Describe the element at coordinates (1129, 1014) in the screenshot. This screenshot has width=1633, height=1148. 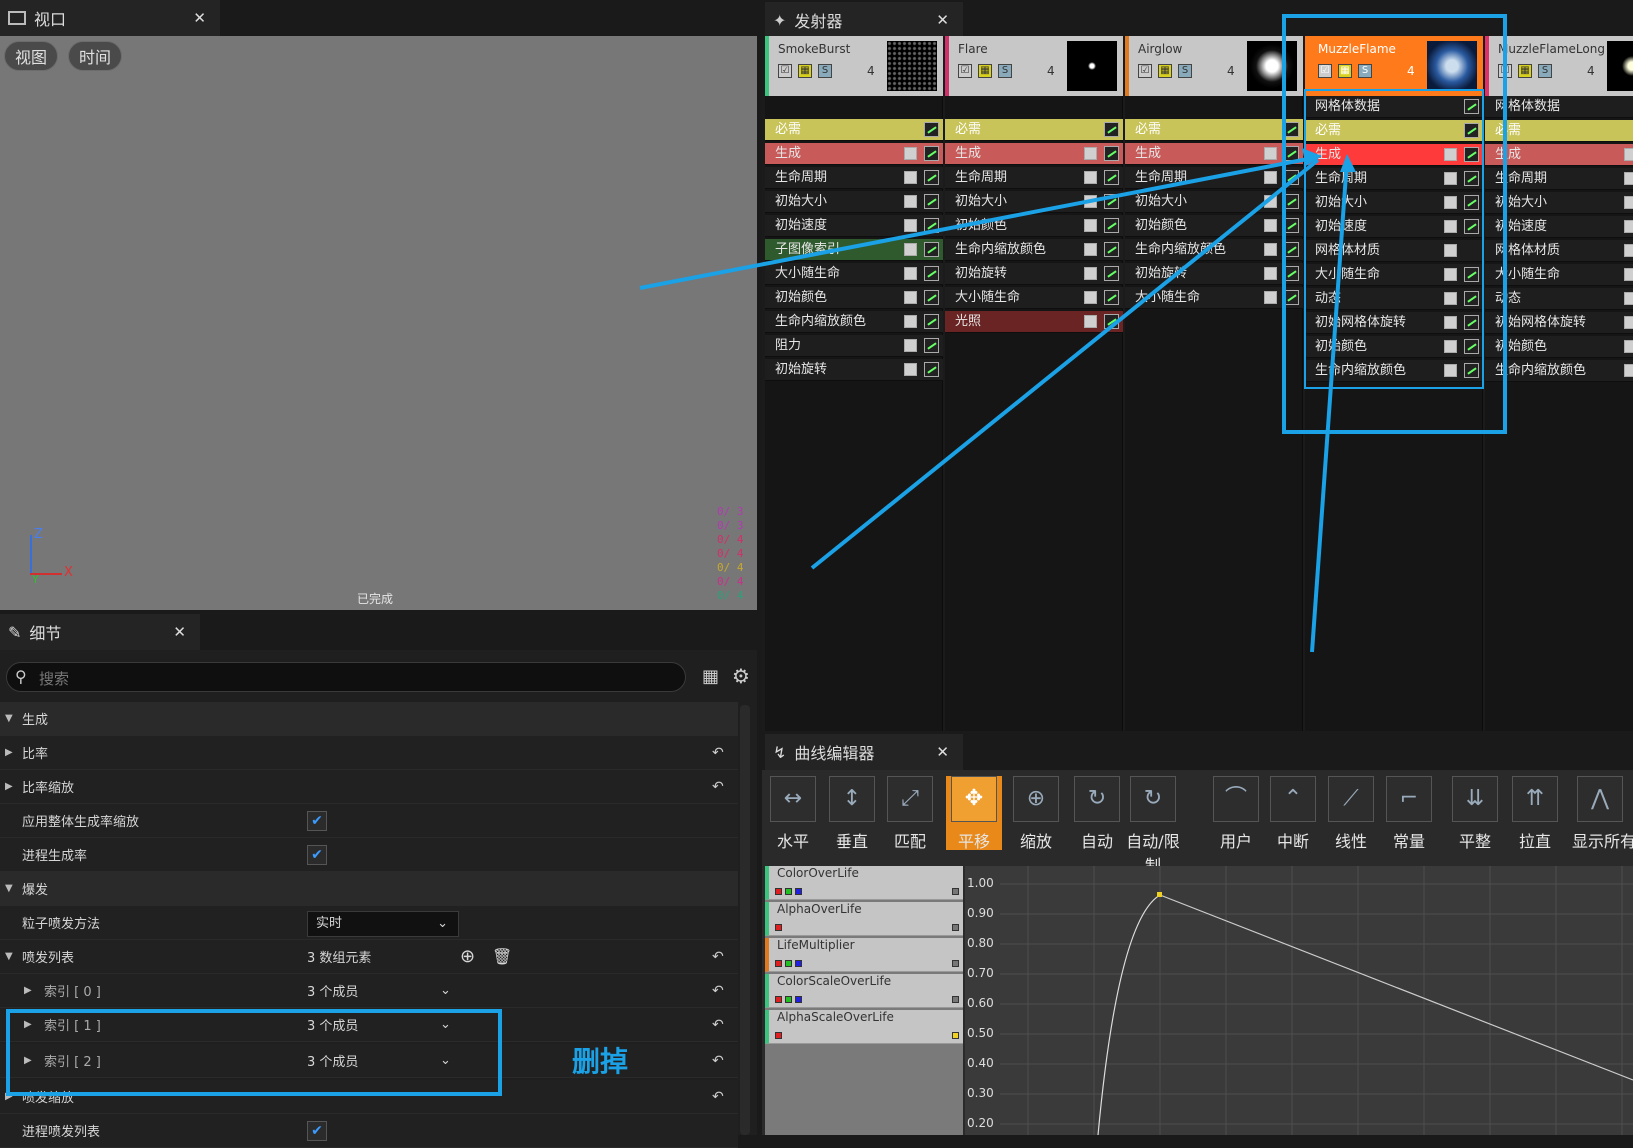
I see `curve-rise` at that location.